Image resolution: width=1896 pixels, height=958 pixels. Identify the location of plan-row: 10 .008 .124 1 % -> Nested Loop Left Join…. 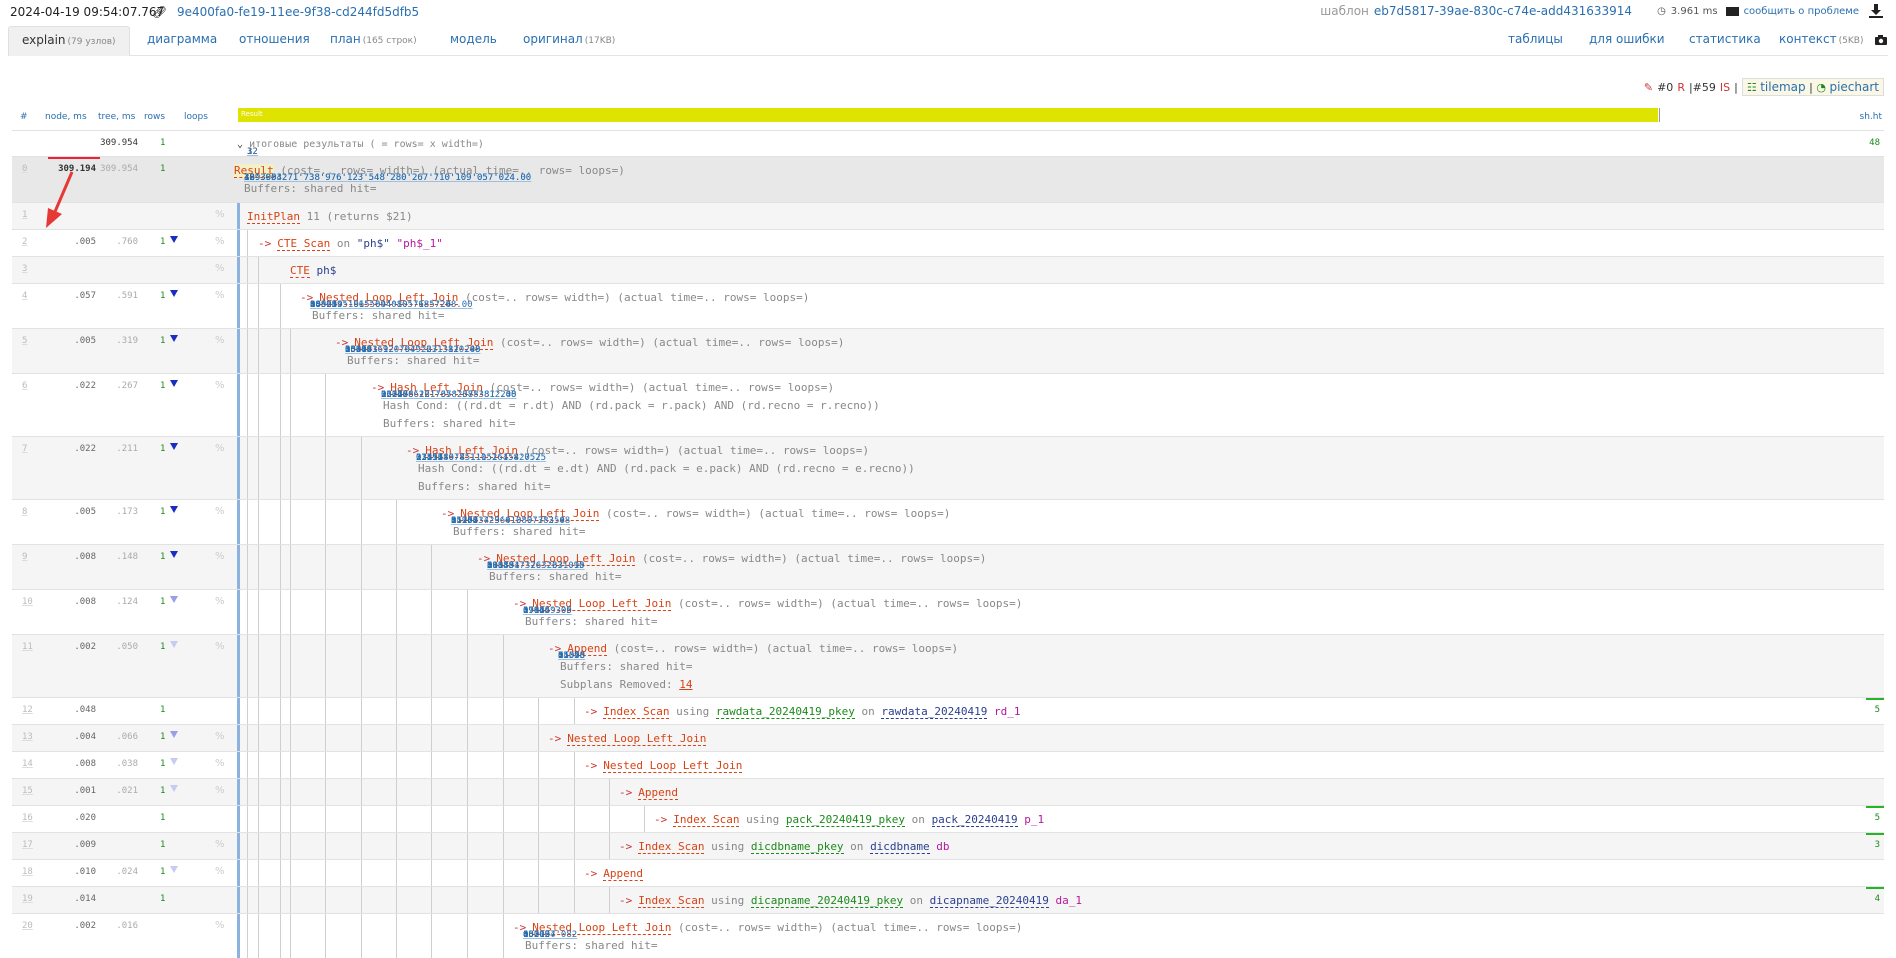
(948, 611).